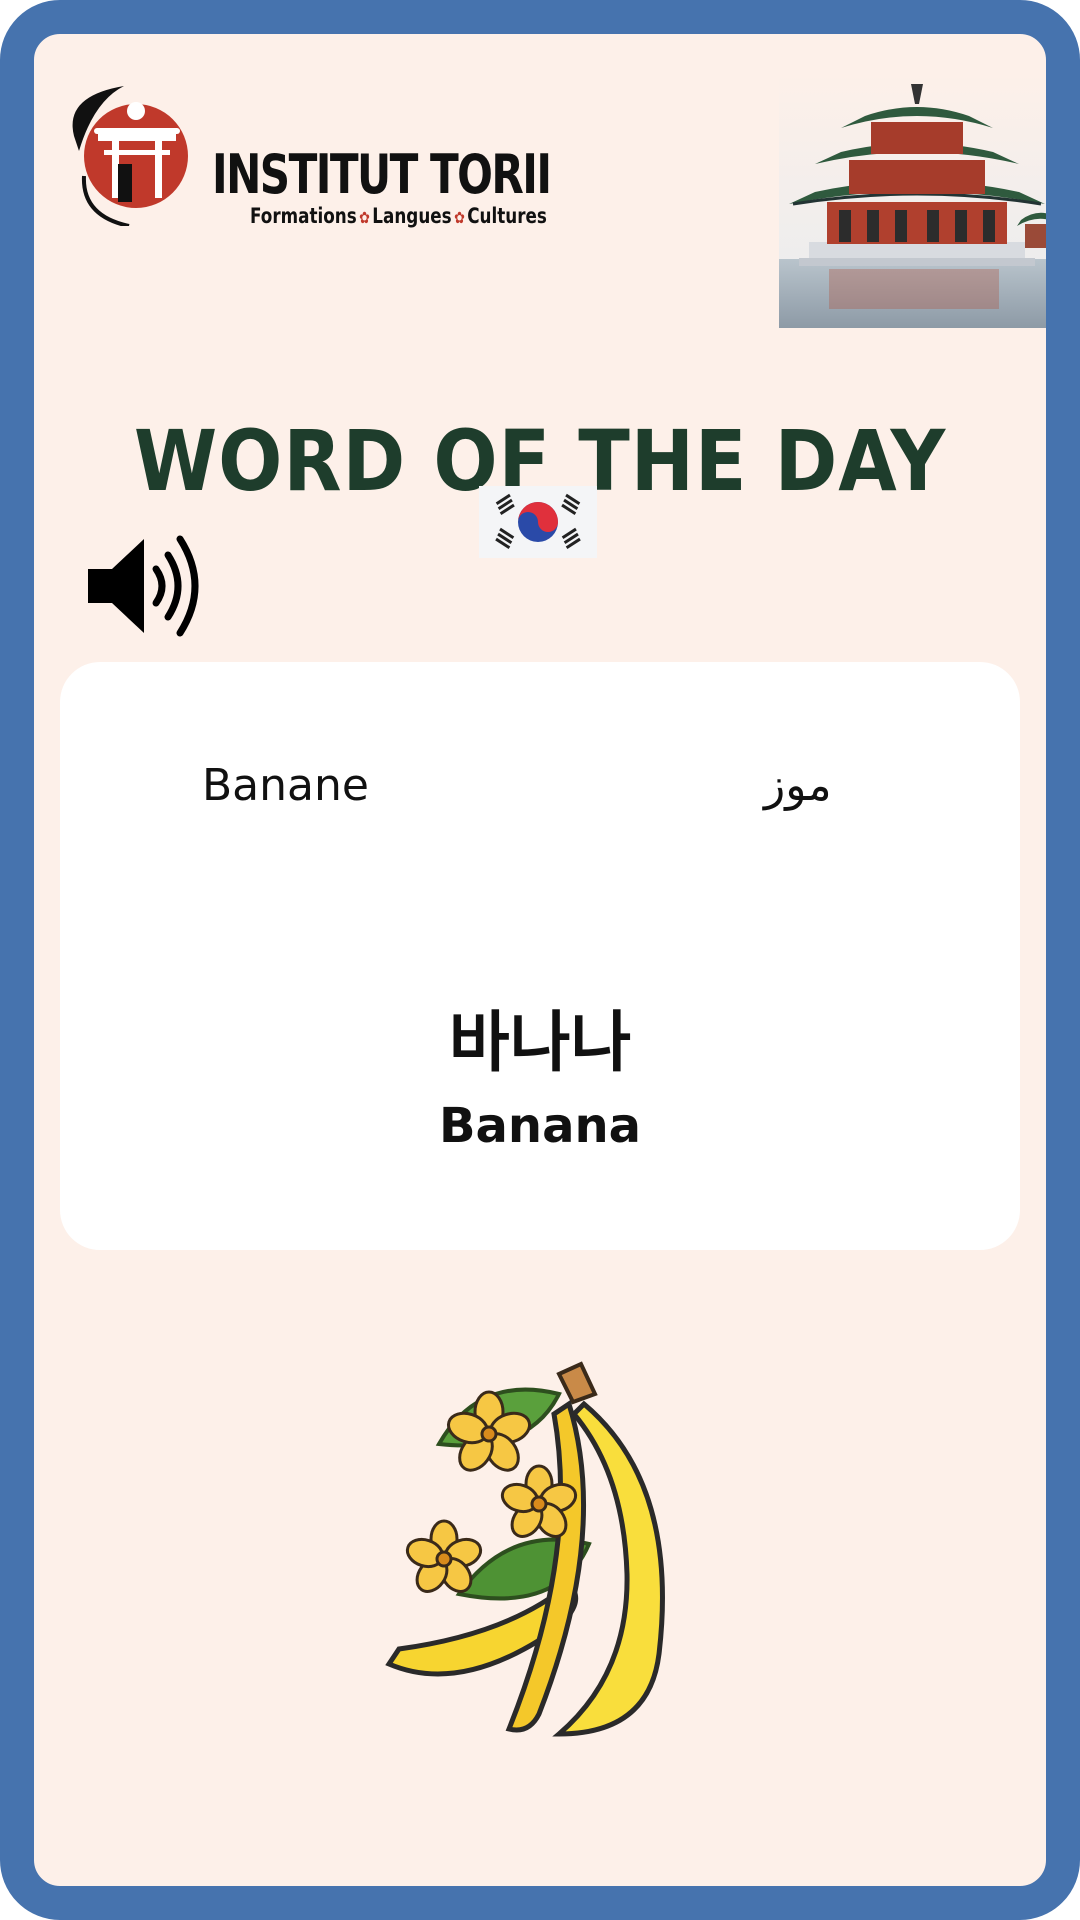  I want to click on torii-logo-icon, so click(130, 156).